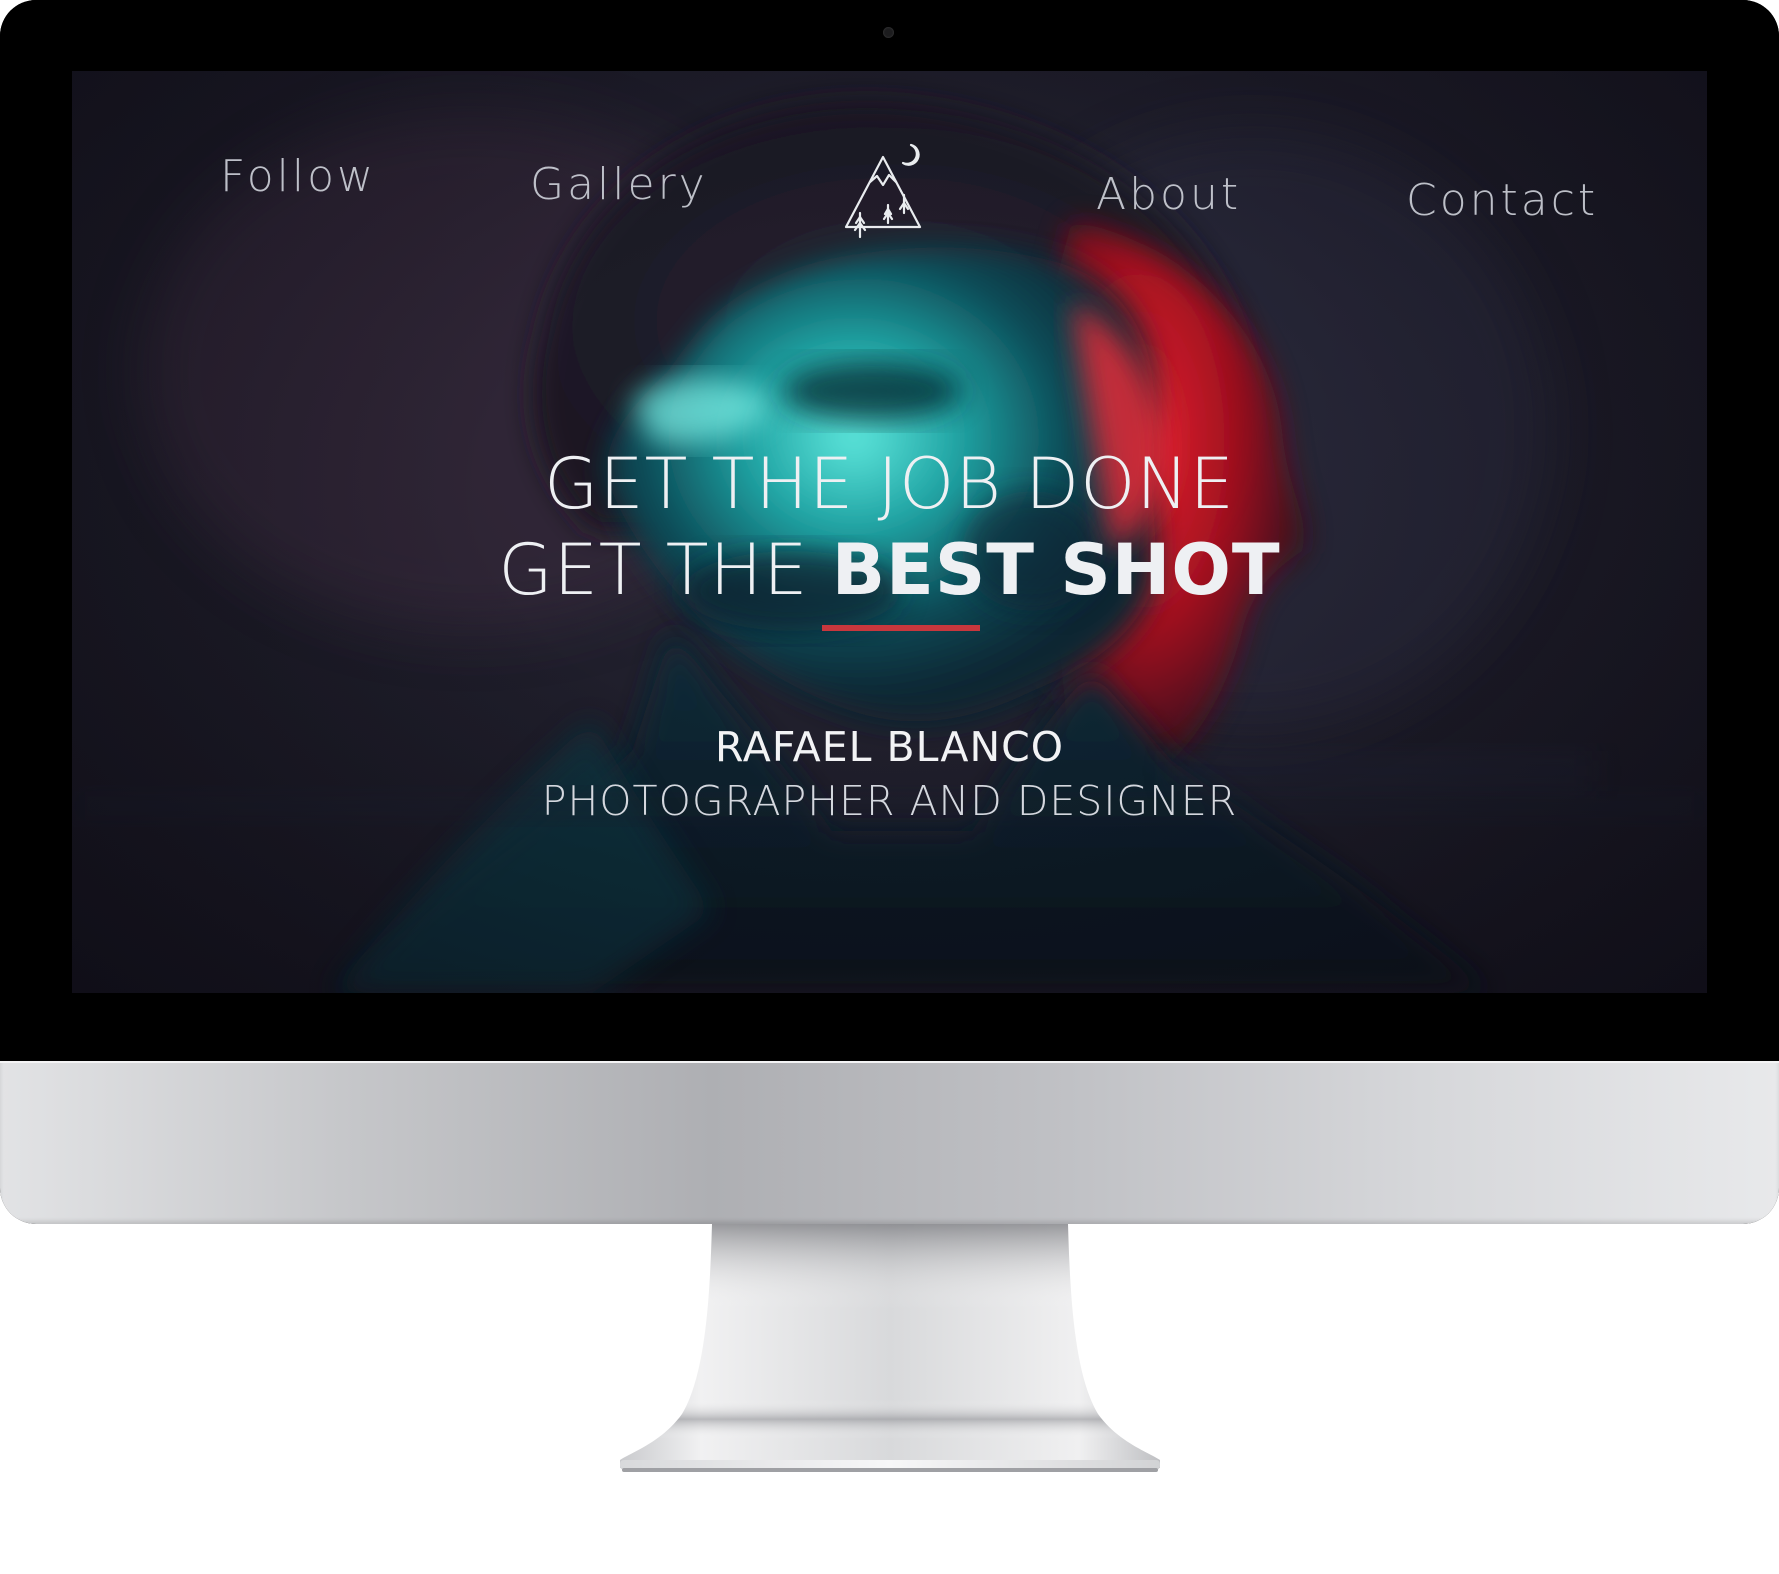  I want to click on camera-icon, so click(888, 32).